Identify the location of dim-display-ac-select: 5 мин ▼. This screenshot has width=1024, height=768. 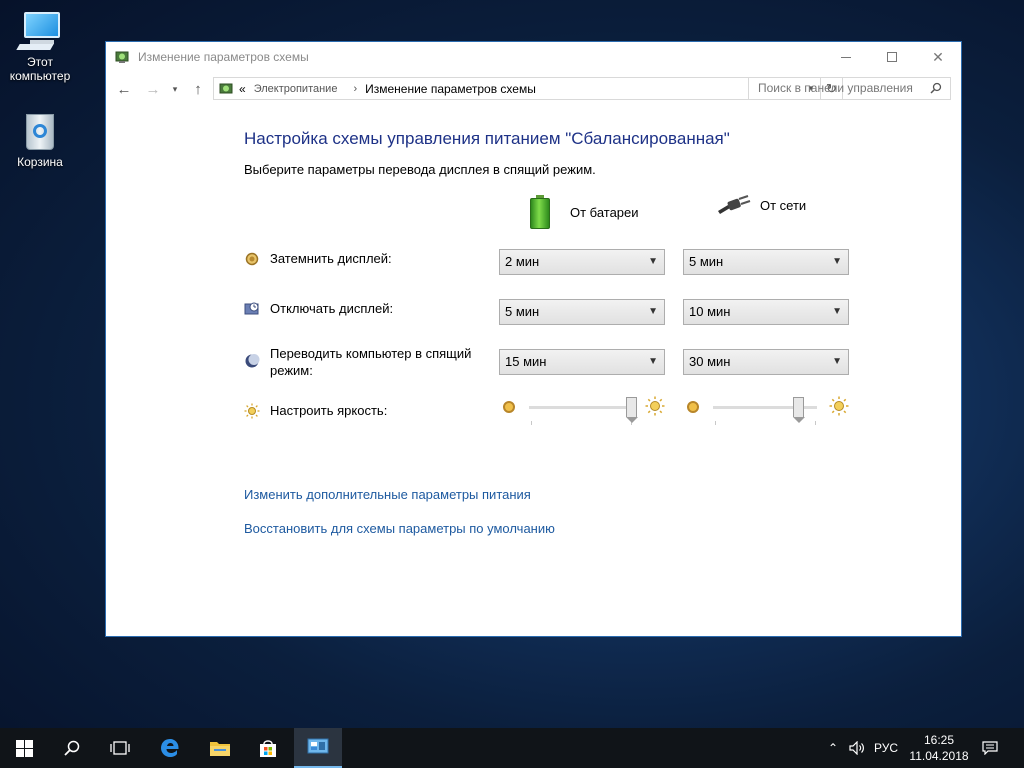
(766, 262).